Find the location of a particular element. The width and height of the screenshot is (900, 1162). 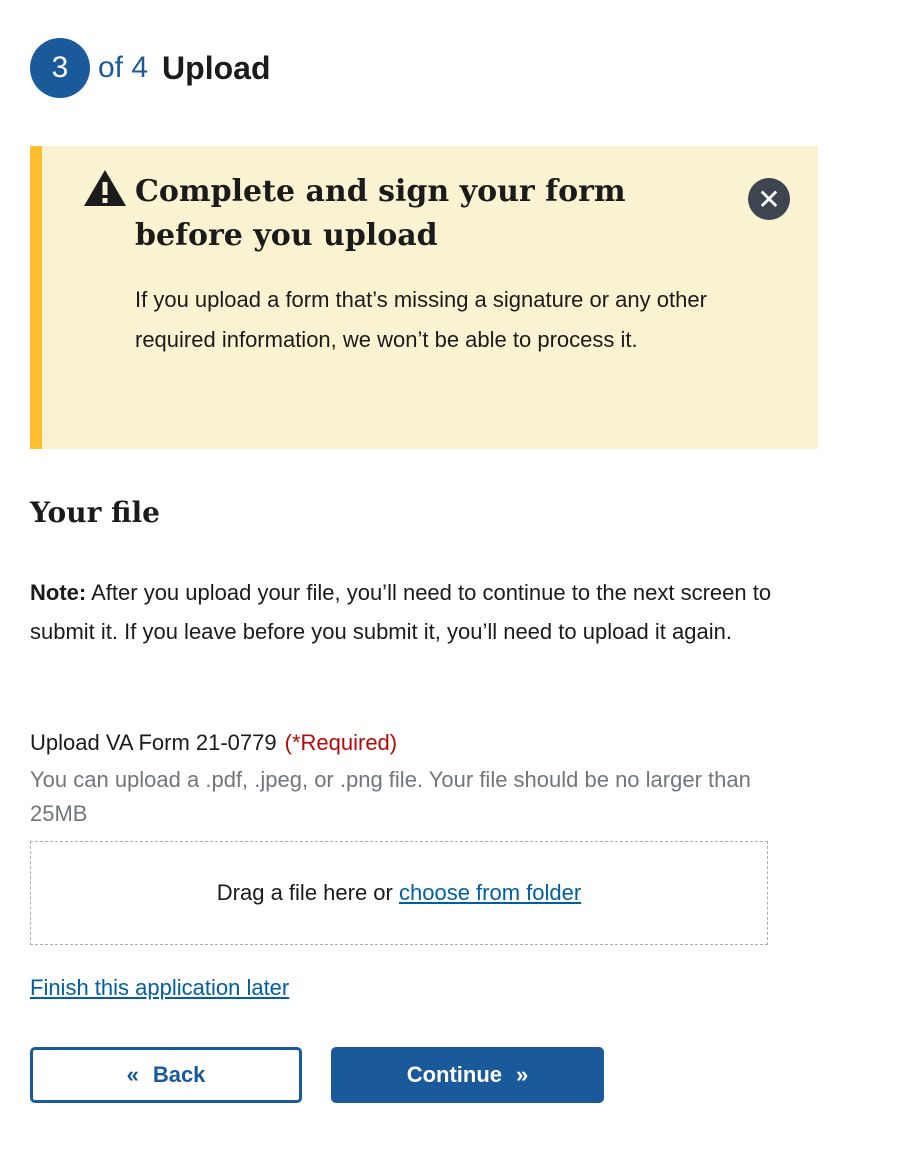

step-total: of 4 is located at coordinates (123, 67).